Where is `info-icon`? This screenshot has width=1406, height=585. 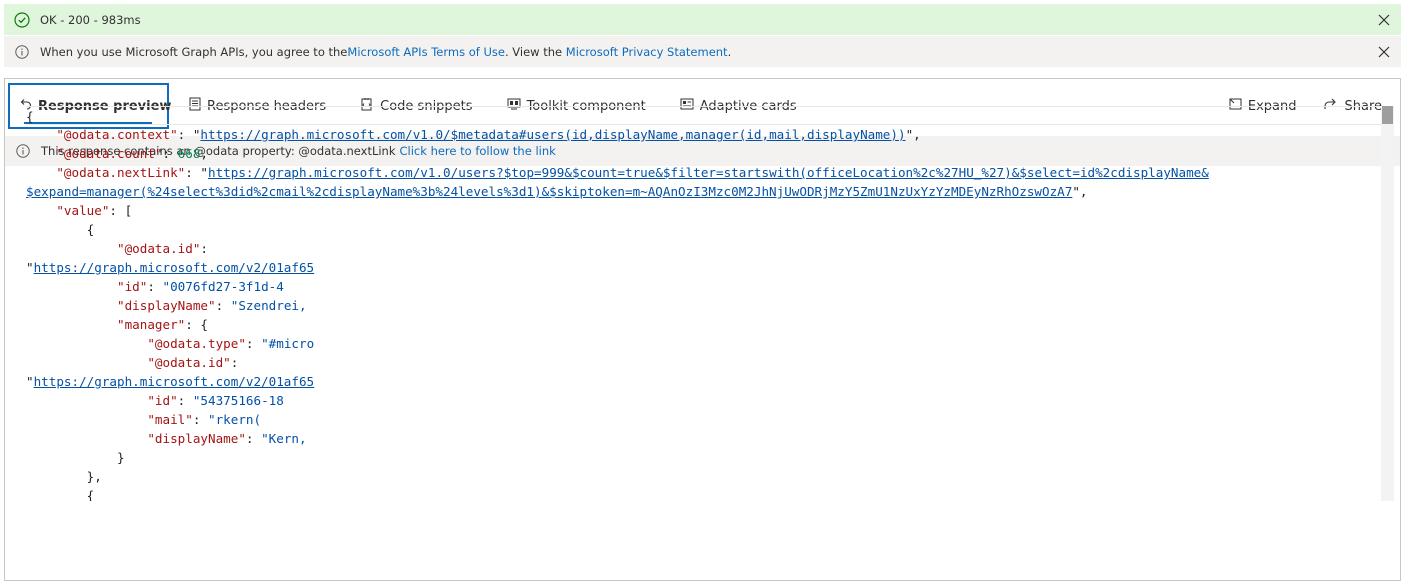 info-icon is located at coordinates (22, 51).